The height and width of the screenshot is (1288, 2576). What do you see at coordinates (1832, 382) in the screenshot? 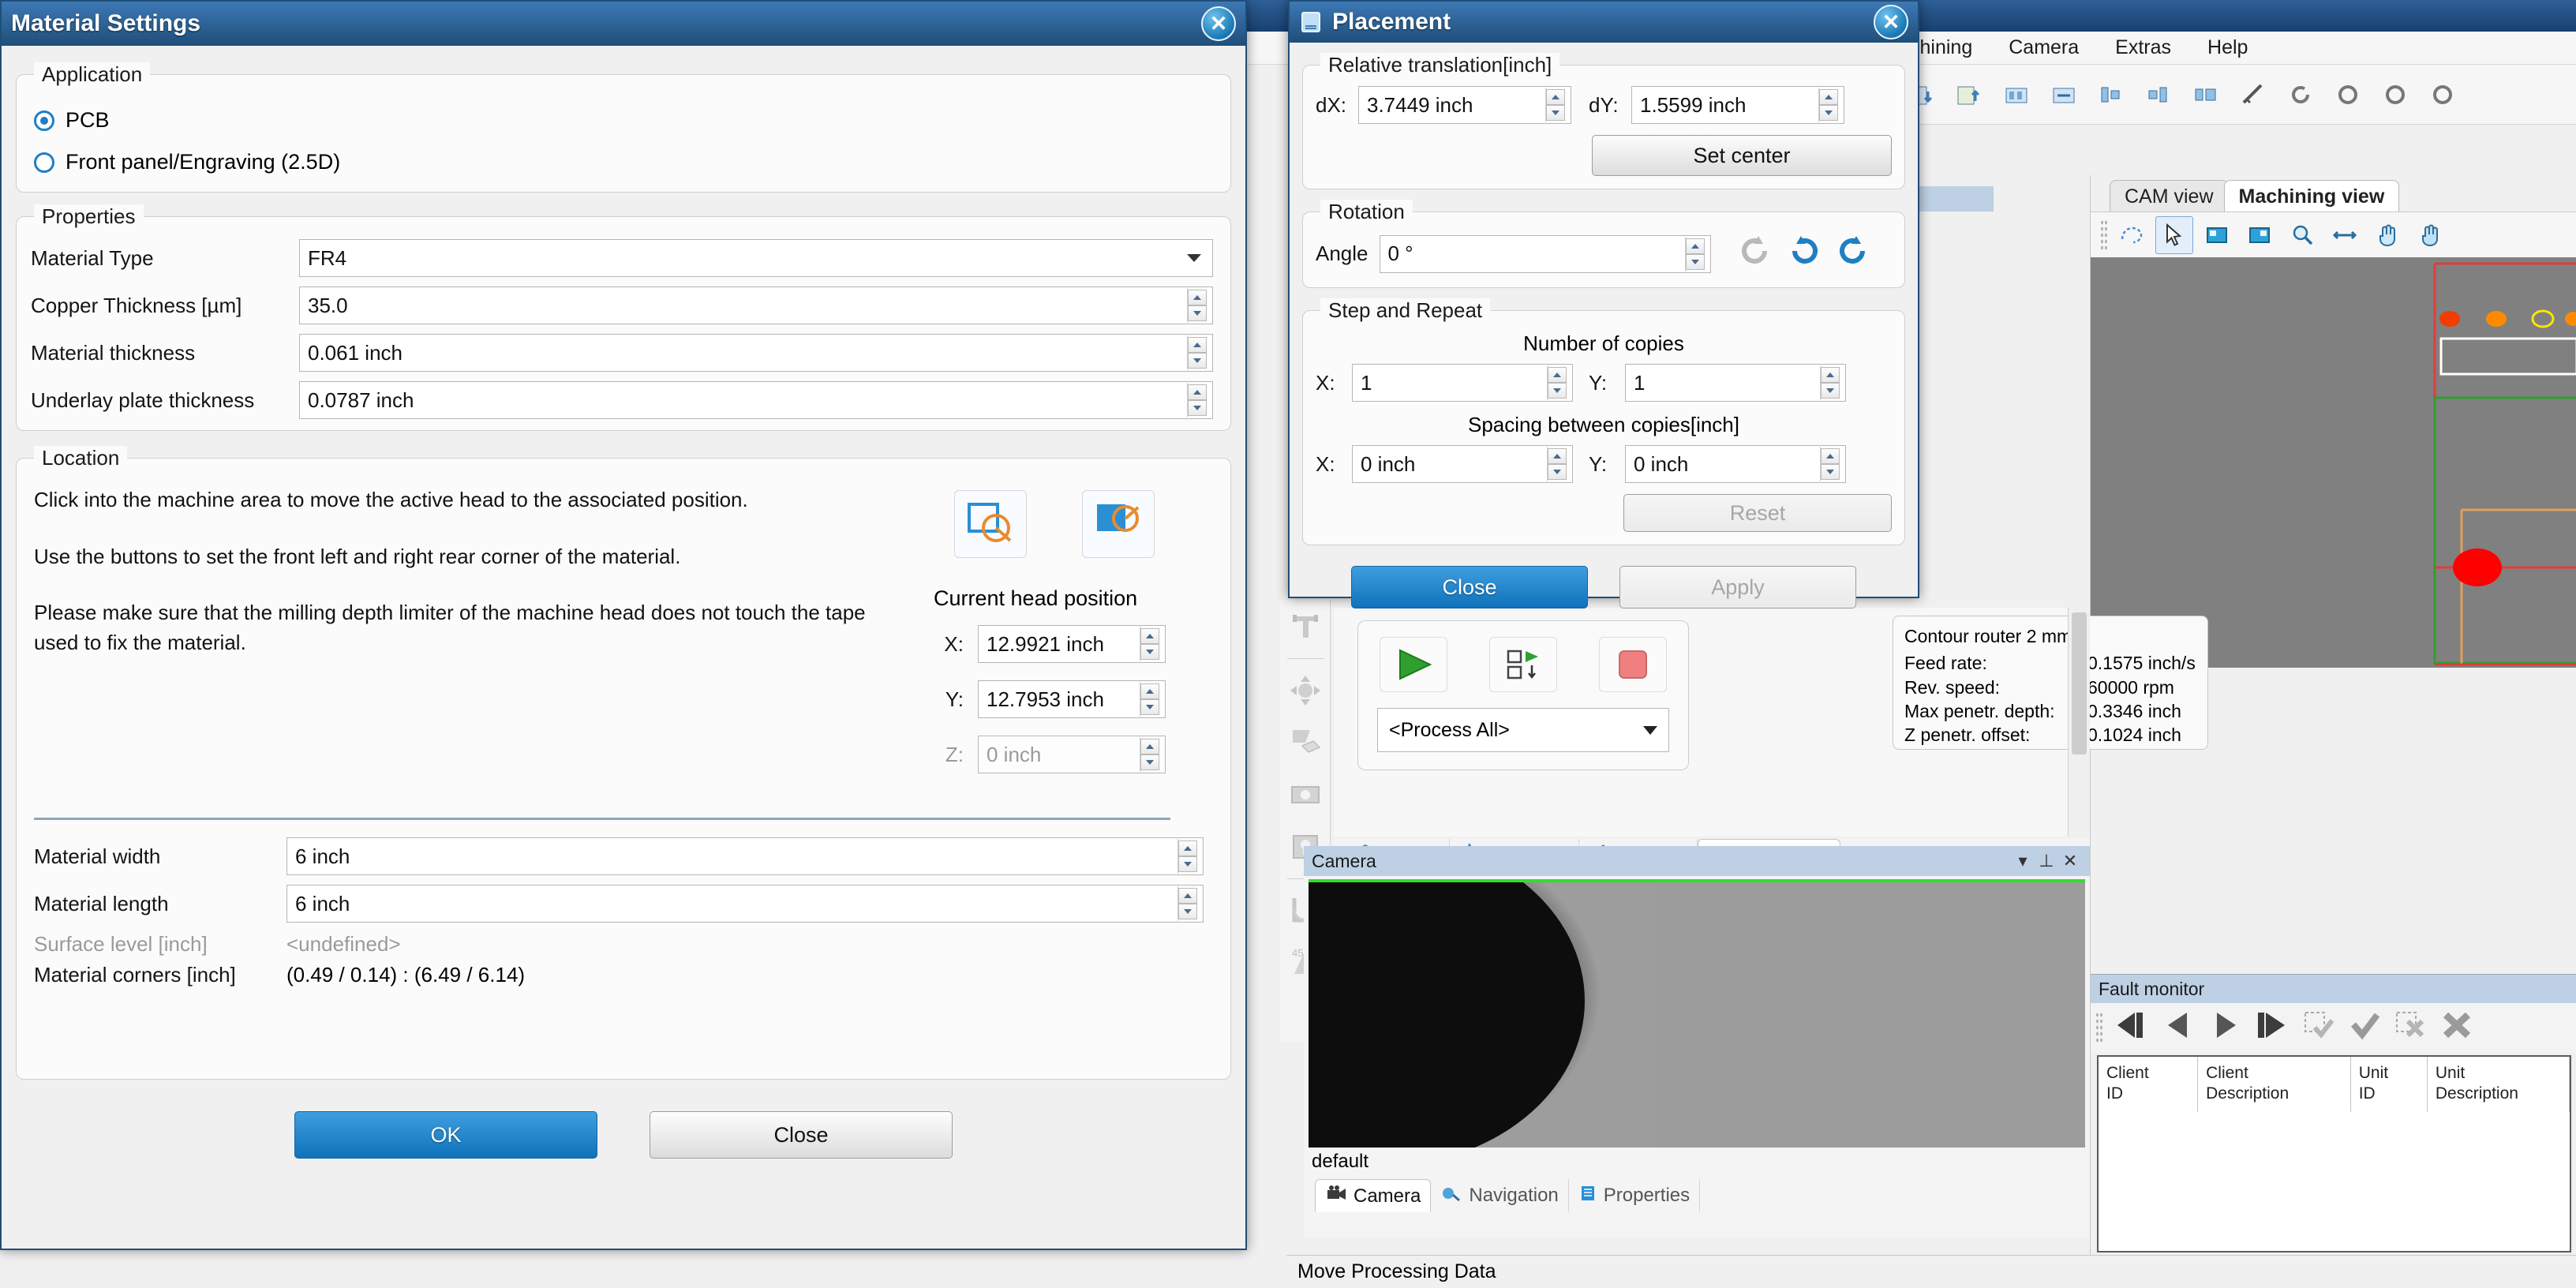
I see `copies-y-stepper` at bounding box center [1832, 382].